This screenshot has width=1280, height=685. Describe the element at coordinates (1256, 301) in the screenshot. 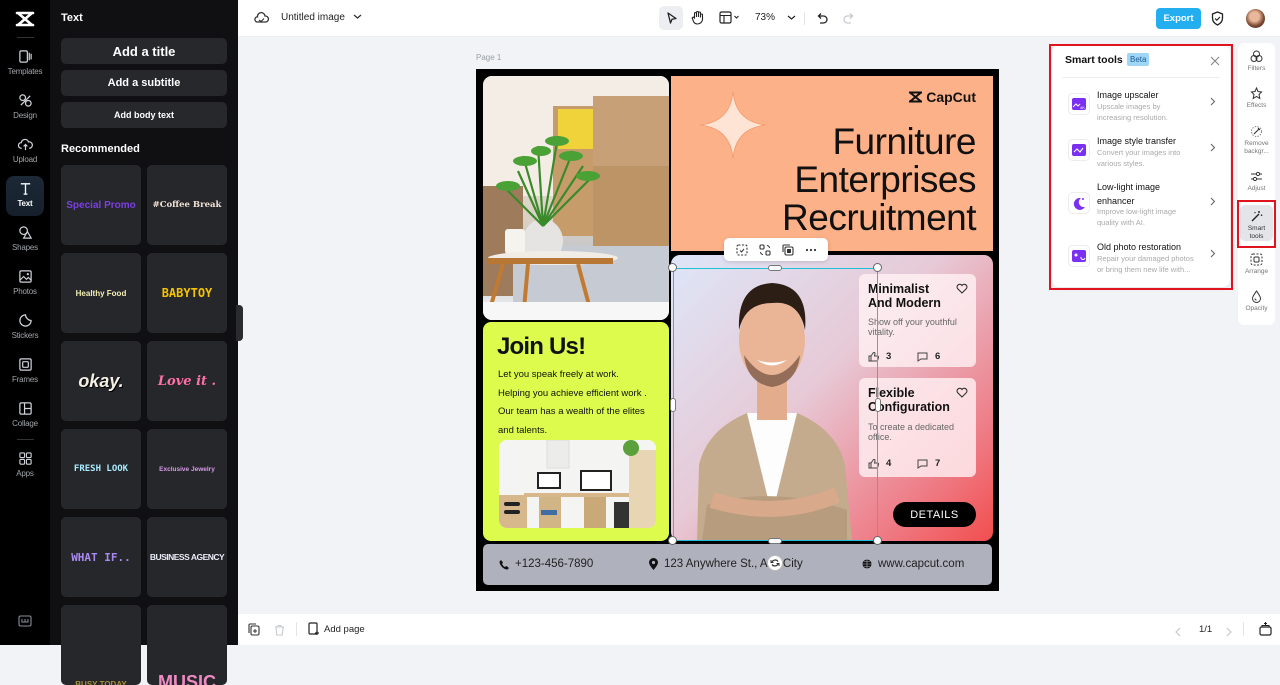

I see `sidebar-item-opacity: Opacity` at that location.